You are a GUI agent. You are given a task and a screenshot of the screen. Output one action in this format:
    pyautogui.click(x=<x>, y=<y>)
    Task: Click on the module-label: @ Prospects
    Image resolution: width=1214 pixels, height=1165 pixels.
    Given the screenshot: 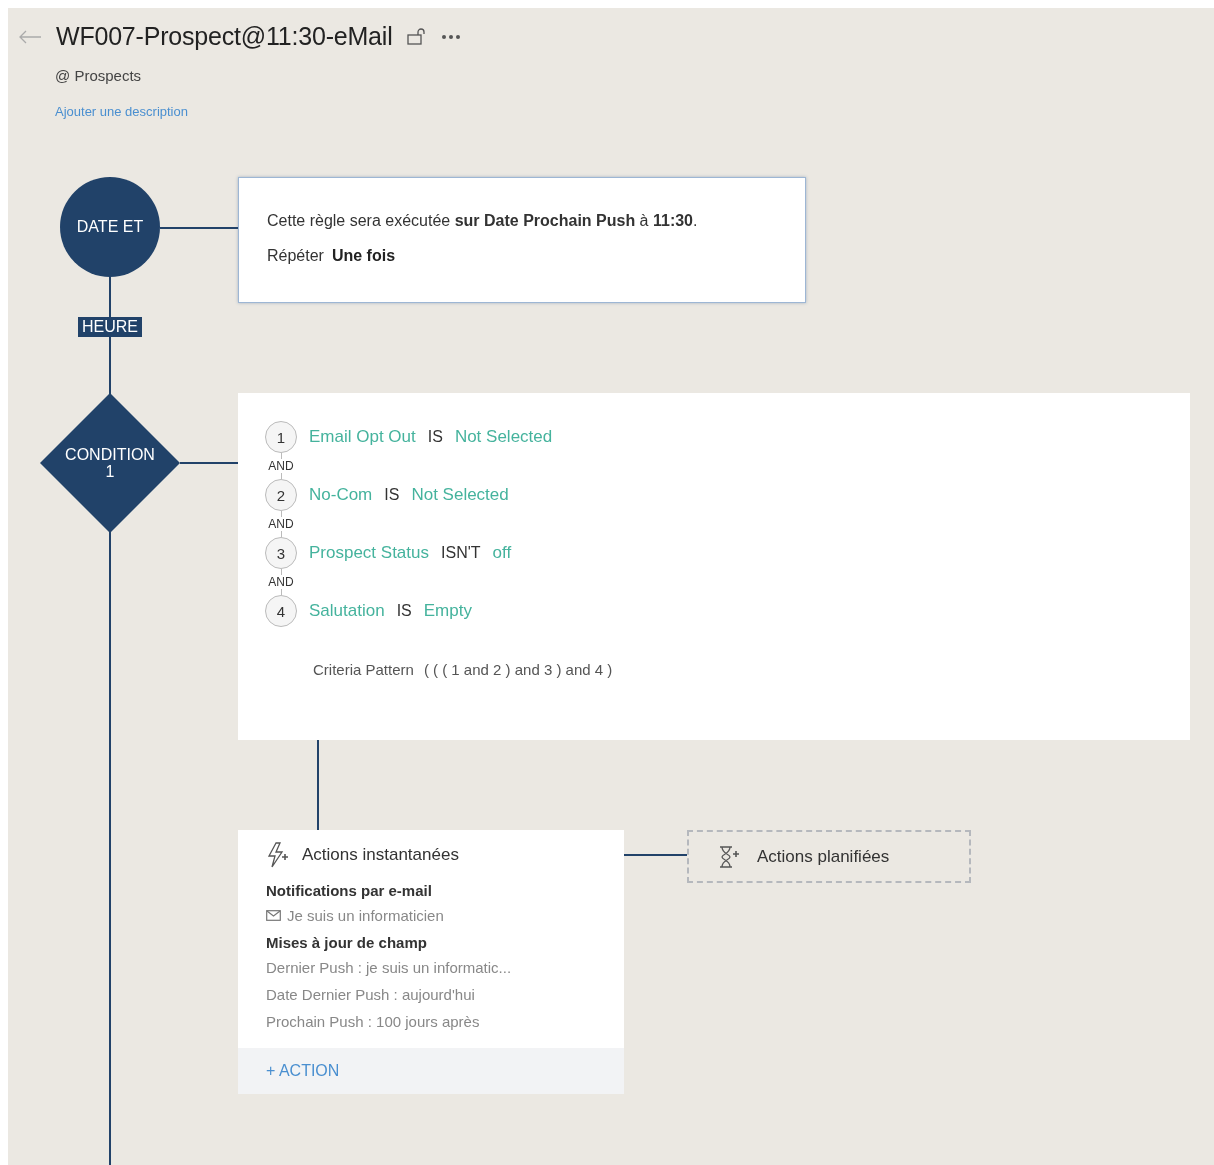 What is the action you would take?
    pyautogui.click(x=99, y=75)
    